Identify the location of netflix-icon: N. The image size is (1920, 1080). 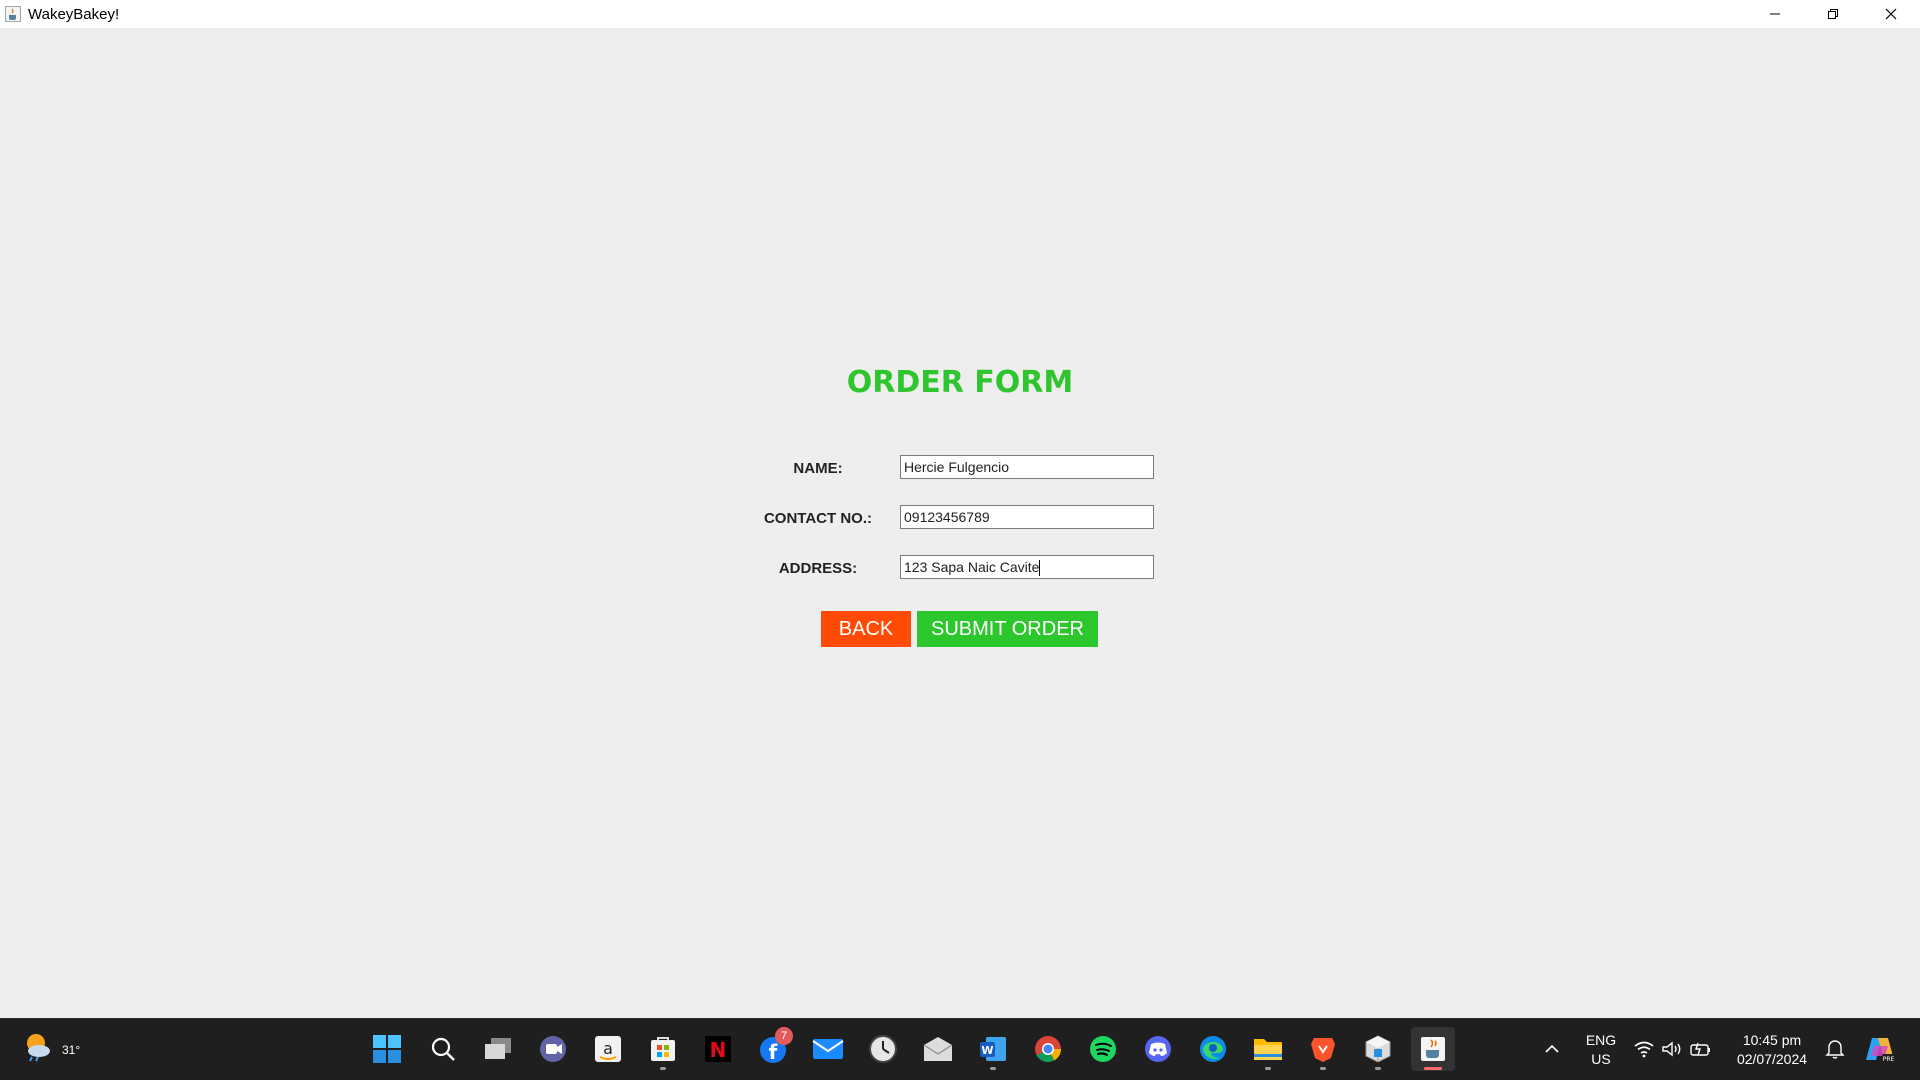
(718, 1049).